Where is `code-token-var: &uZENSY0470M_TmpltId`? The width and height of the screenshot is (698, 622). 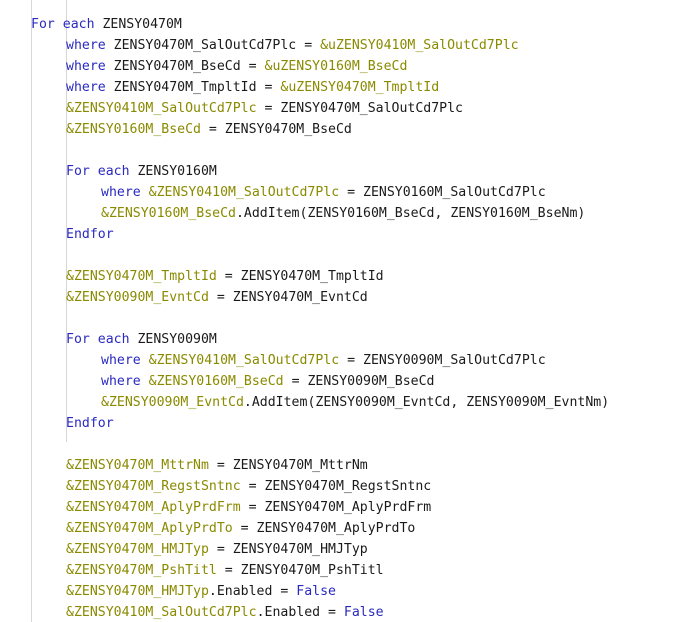 code-token-var: &uZENSY0470M_TmpltId is located at coordinates (360, 87).